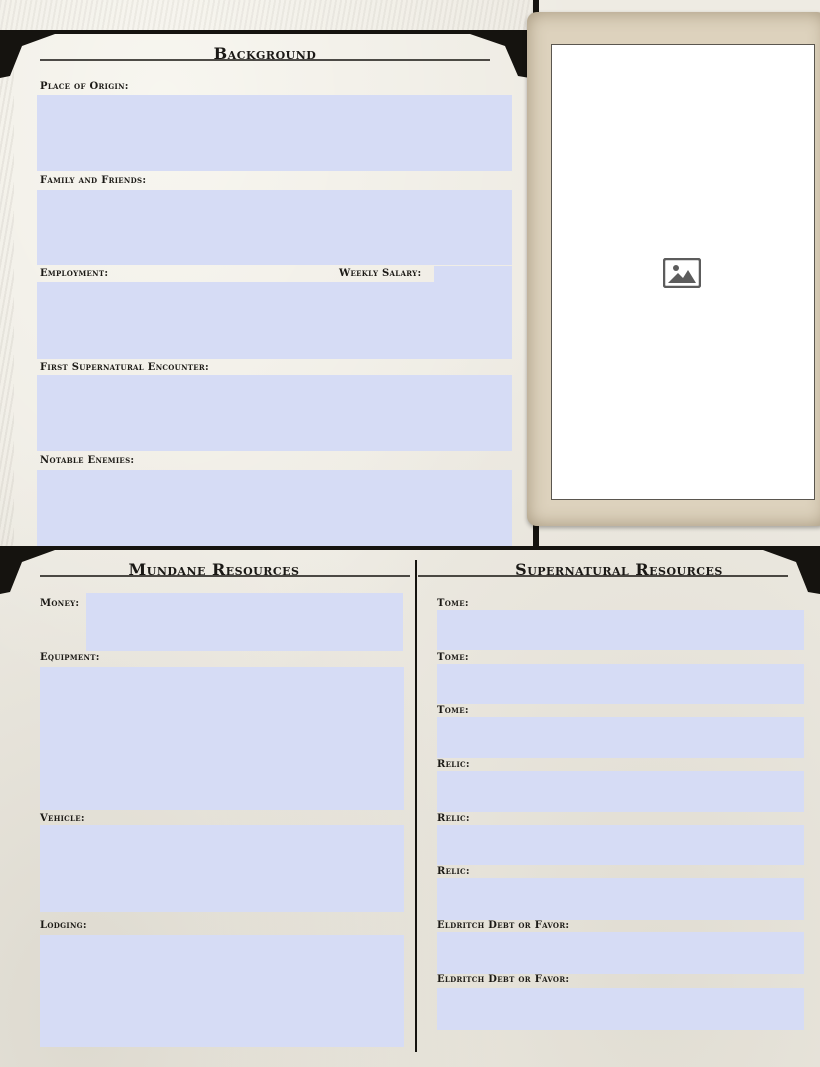  I want to click on mundane-title: Mundane Resources, so click(214, 569).